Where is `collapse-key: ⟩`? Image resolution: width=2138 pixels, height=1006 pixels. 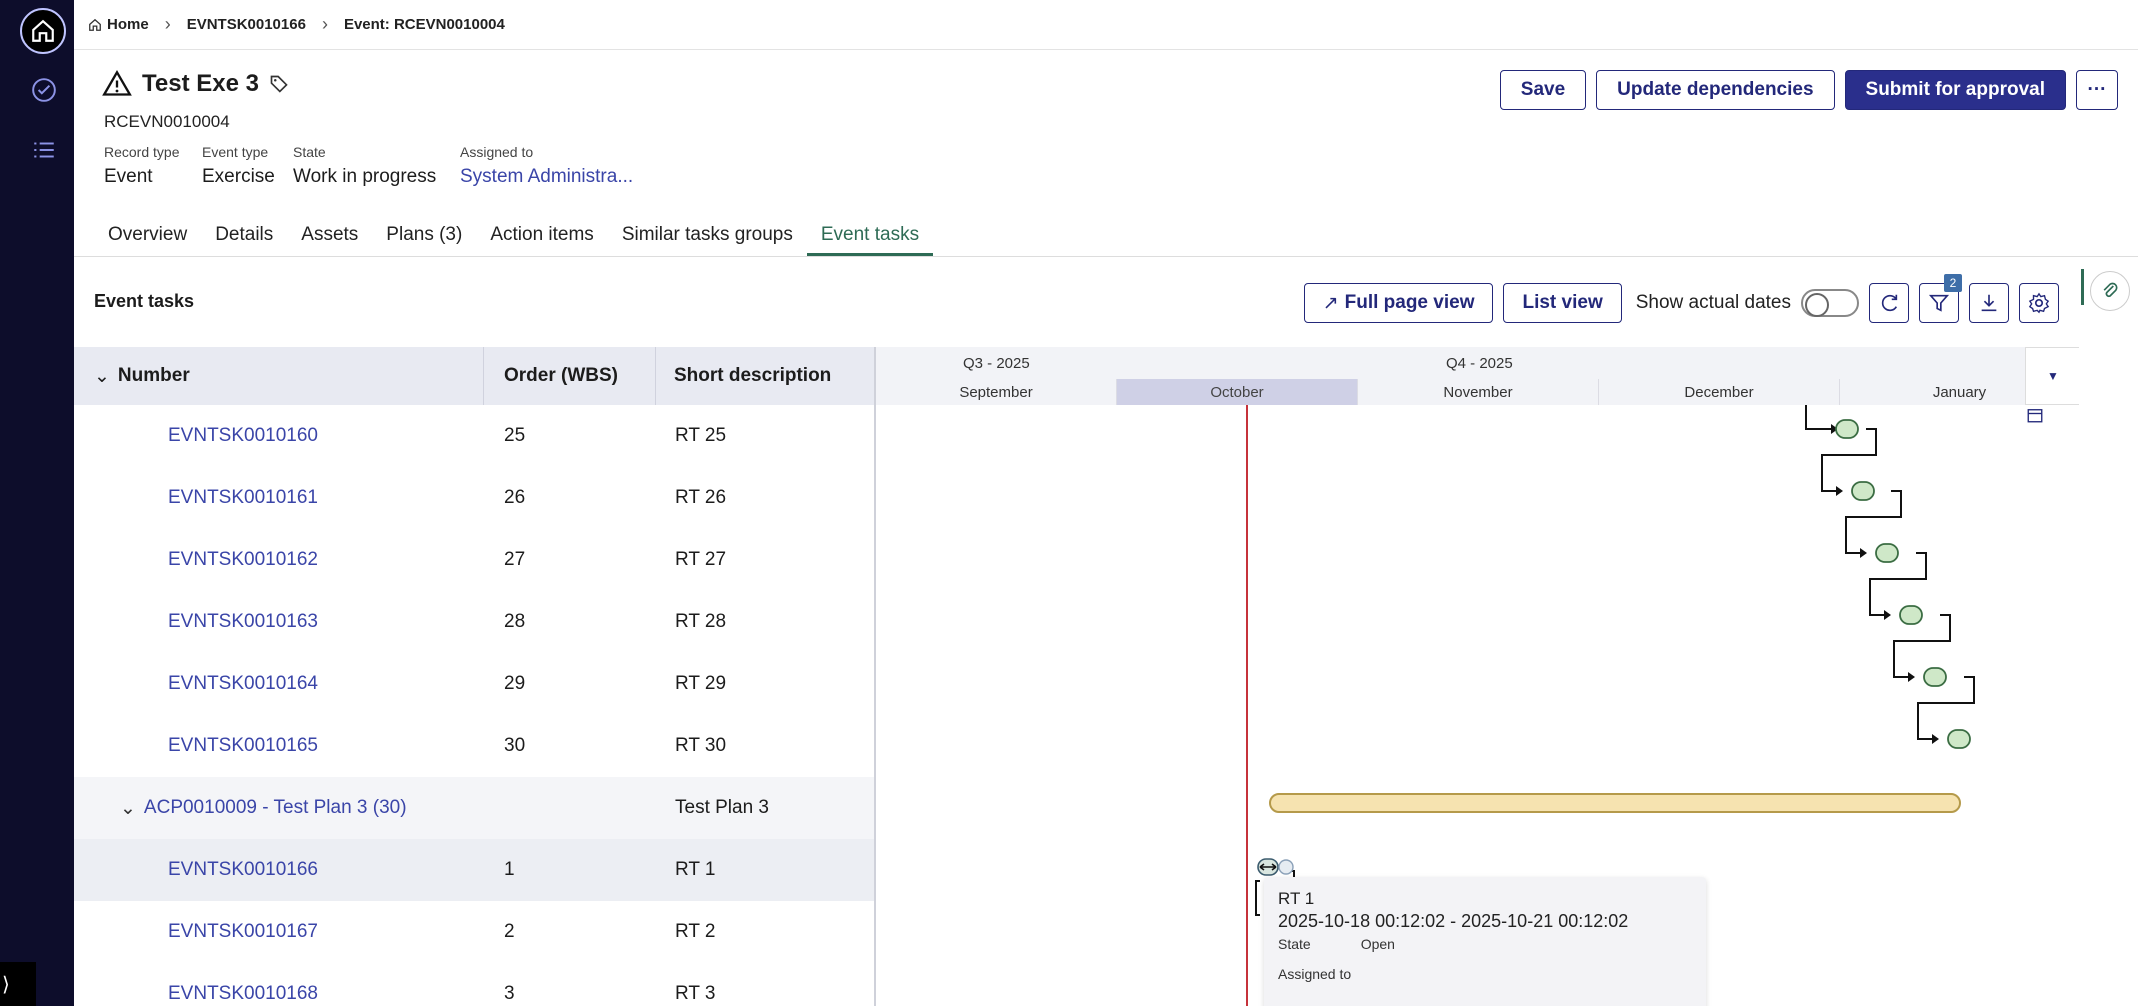 collapse-key: ⟩ is located at coordinates (18, 984).